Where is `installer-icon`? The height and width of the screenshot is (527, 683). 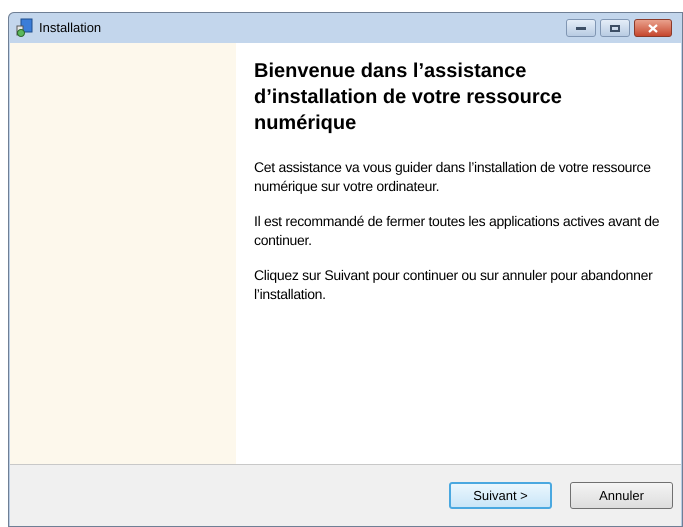
installer-icon is located at coordinates (25, 28).